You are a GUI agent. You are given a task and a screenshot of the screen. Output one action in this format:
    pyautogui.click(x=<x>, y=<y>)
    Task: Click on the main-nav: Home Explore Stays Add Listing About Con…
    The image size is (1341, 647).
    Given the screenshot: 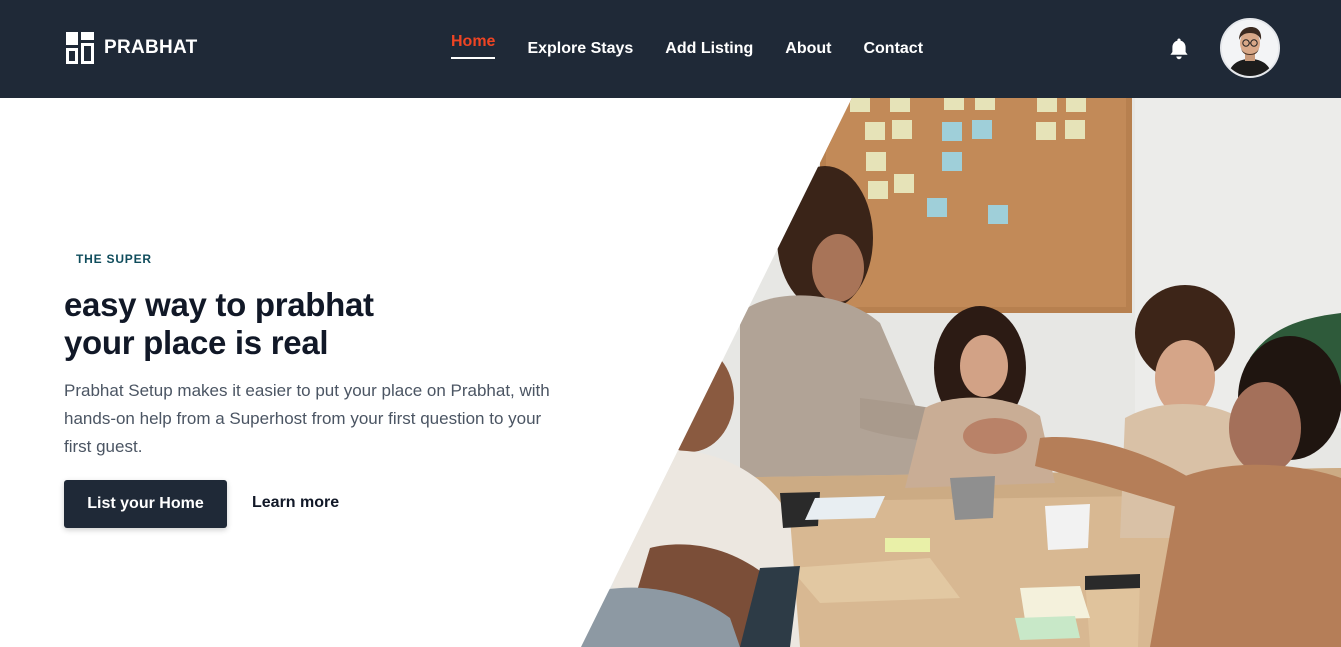 What is the action you would take?
    pyautogui.click(x=703, y=49)
    